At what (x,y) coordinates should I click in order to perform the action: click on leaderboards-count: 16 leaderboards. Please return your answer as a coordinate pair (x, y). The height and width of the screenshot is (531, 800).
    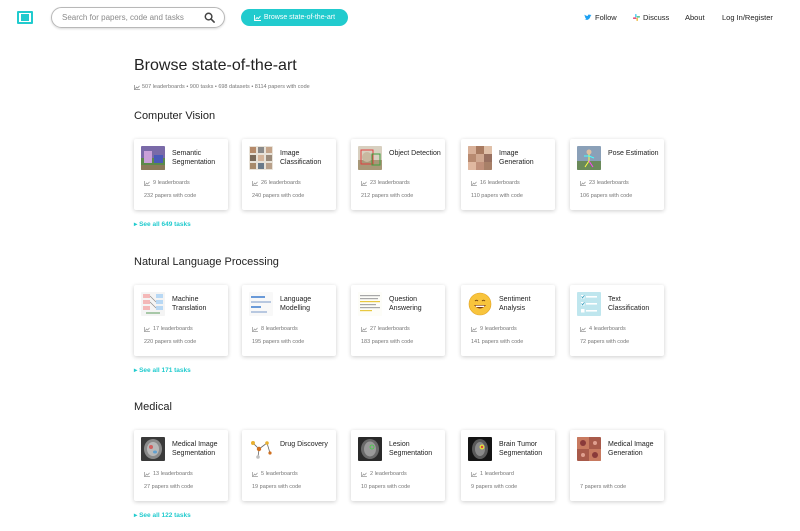
    Looking at the image, I should click on (495, 183).